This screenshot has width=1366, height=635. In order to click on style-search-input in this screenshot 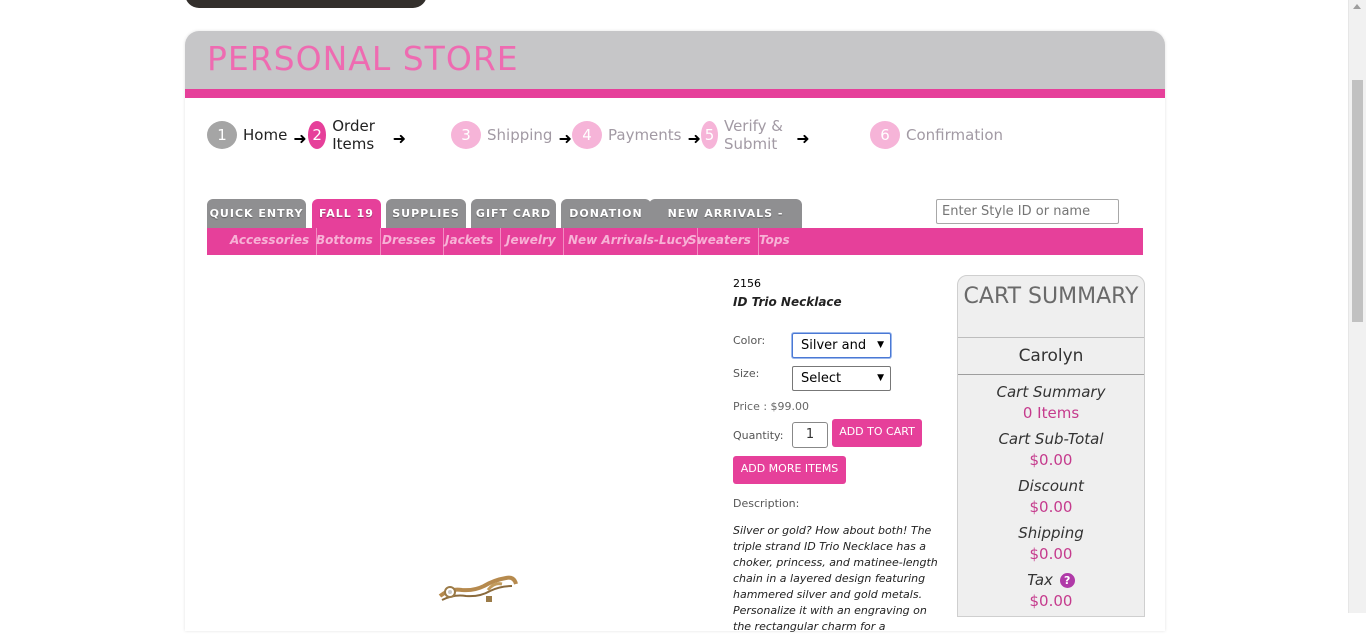, I will do `click(1027, 211)`.